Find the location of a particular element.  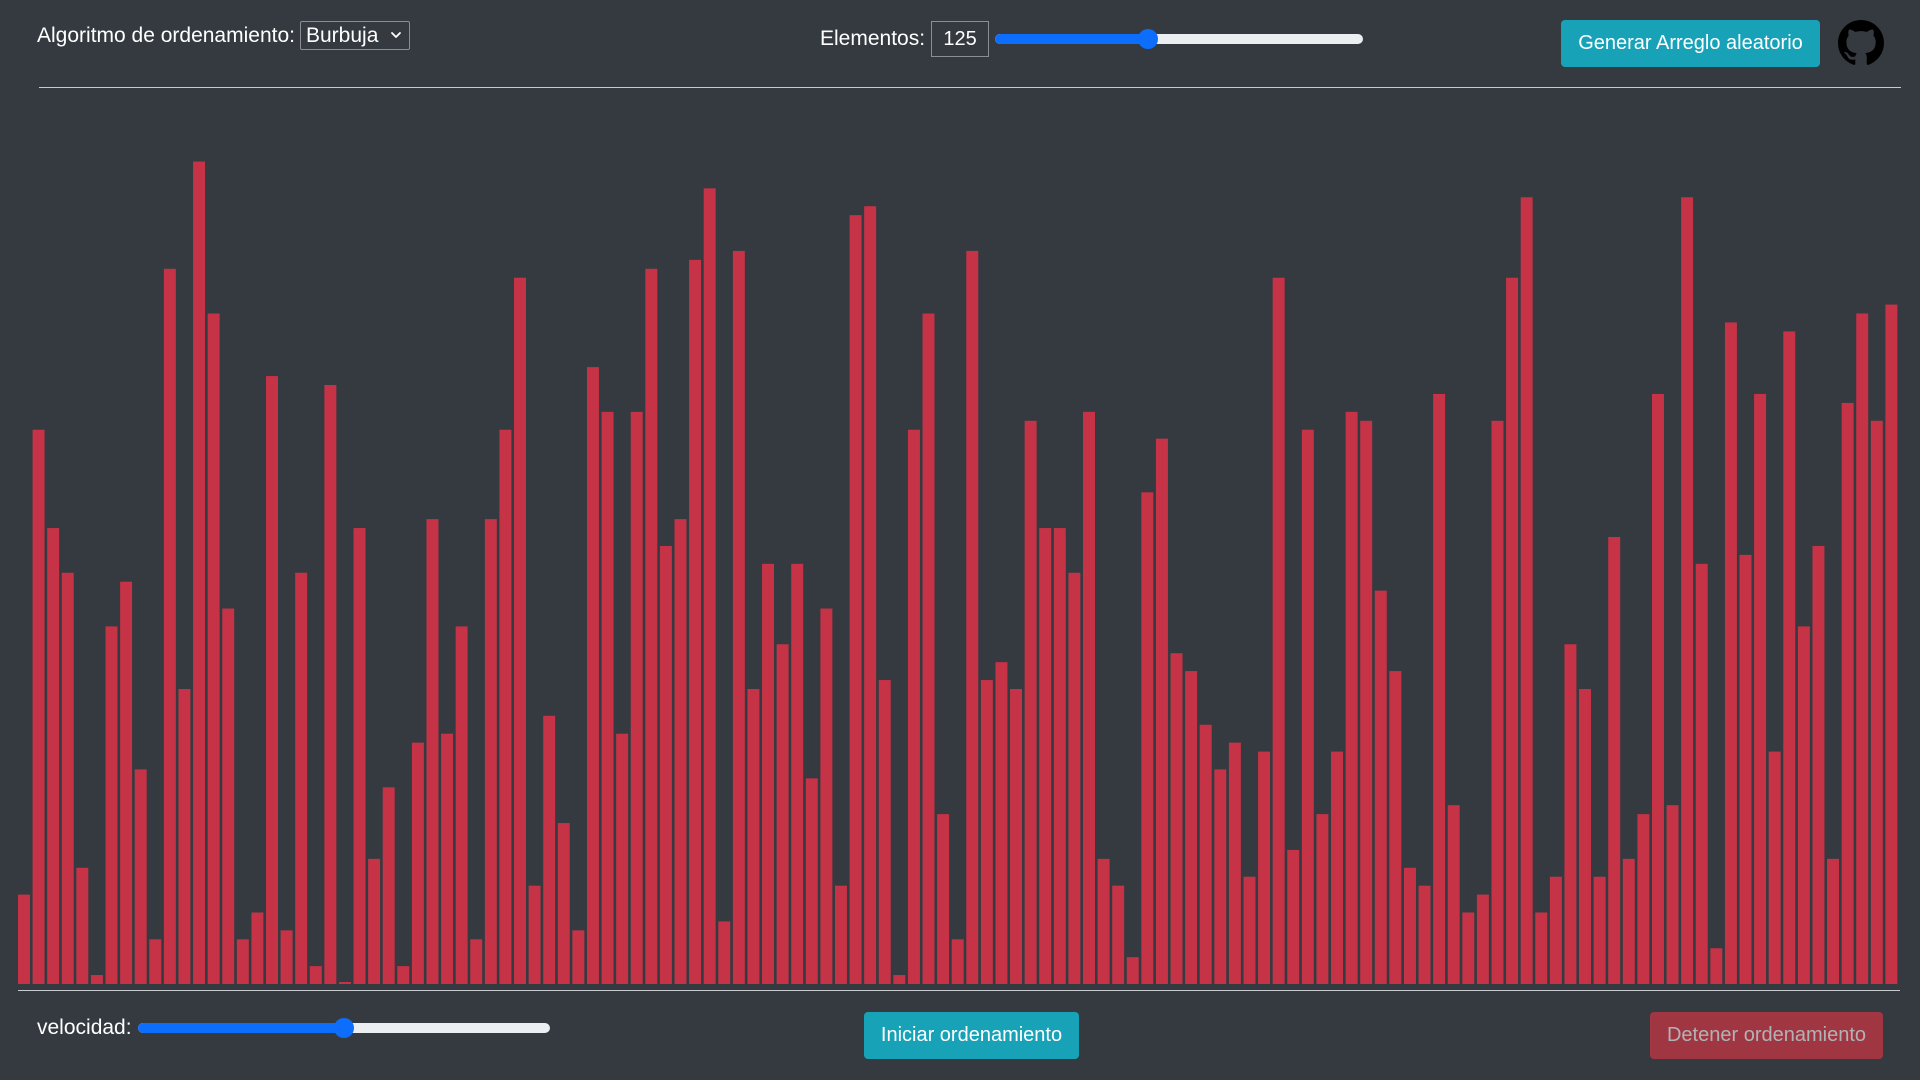

elements-label: Elementos: is located at coordinates (873, 38).